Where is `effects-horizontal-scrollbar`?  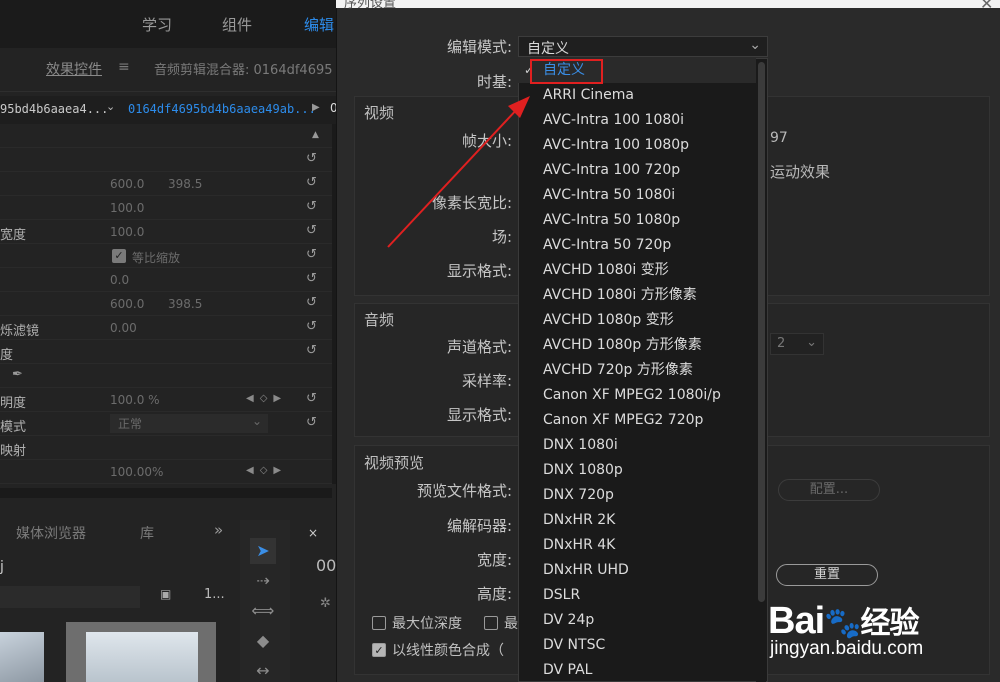
effects-horizontal-scrollbar is located at coordinates (166, 493).